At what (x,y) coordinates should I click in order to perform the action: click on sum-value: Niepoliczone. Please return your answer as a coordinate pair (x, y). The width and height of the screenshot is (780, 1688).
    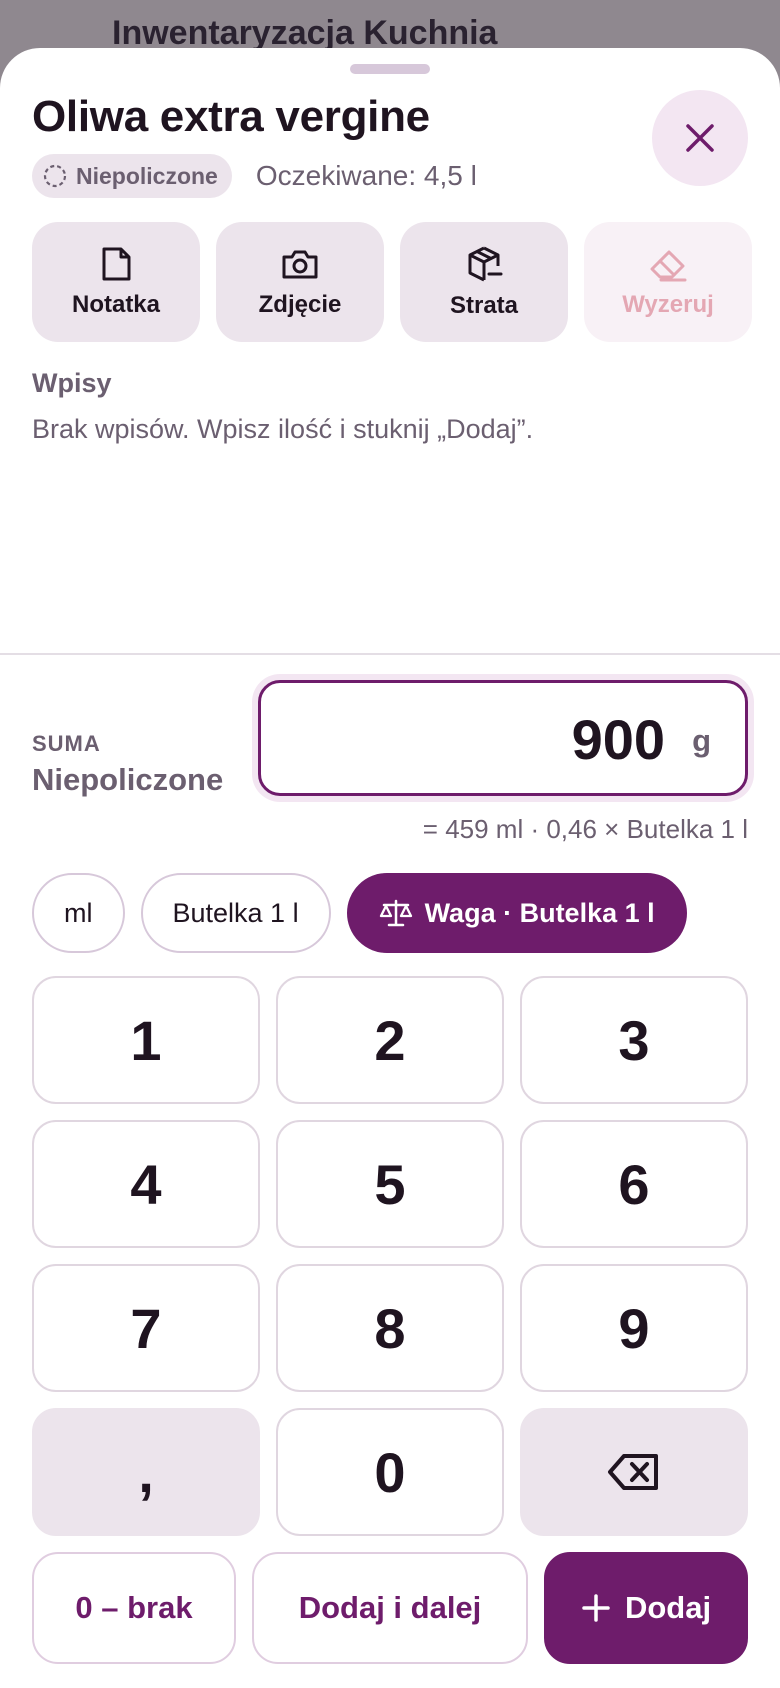
    Looking at the image, I should click on (128, 779).